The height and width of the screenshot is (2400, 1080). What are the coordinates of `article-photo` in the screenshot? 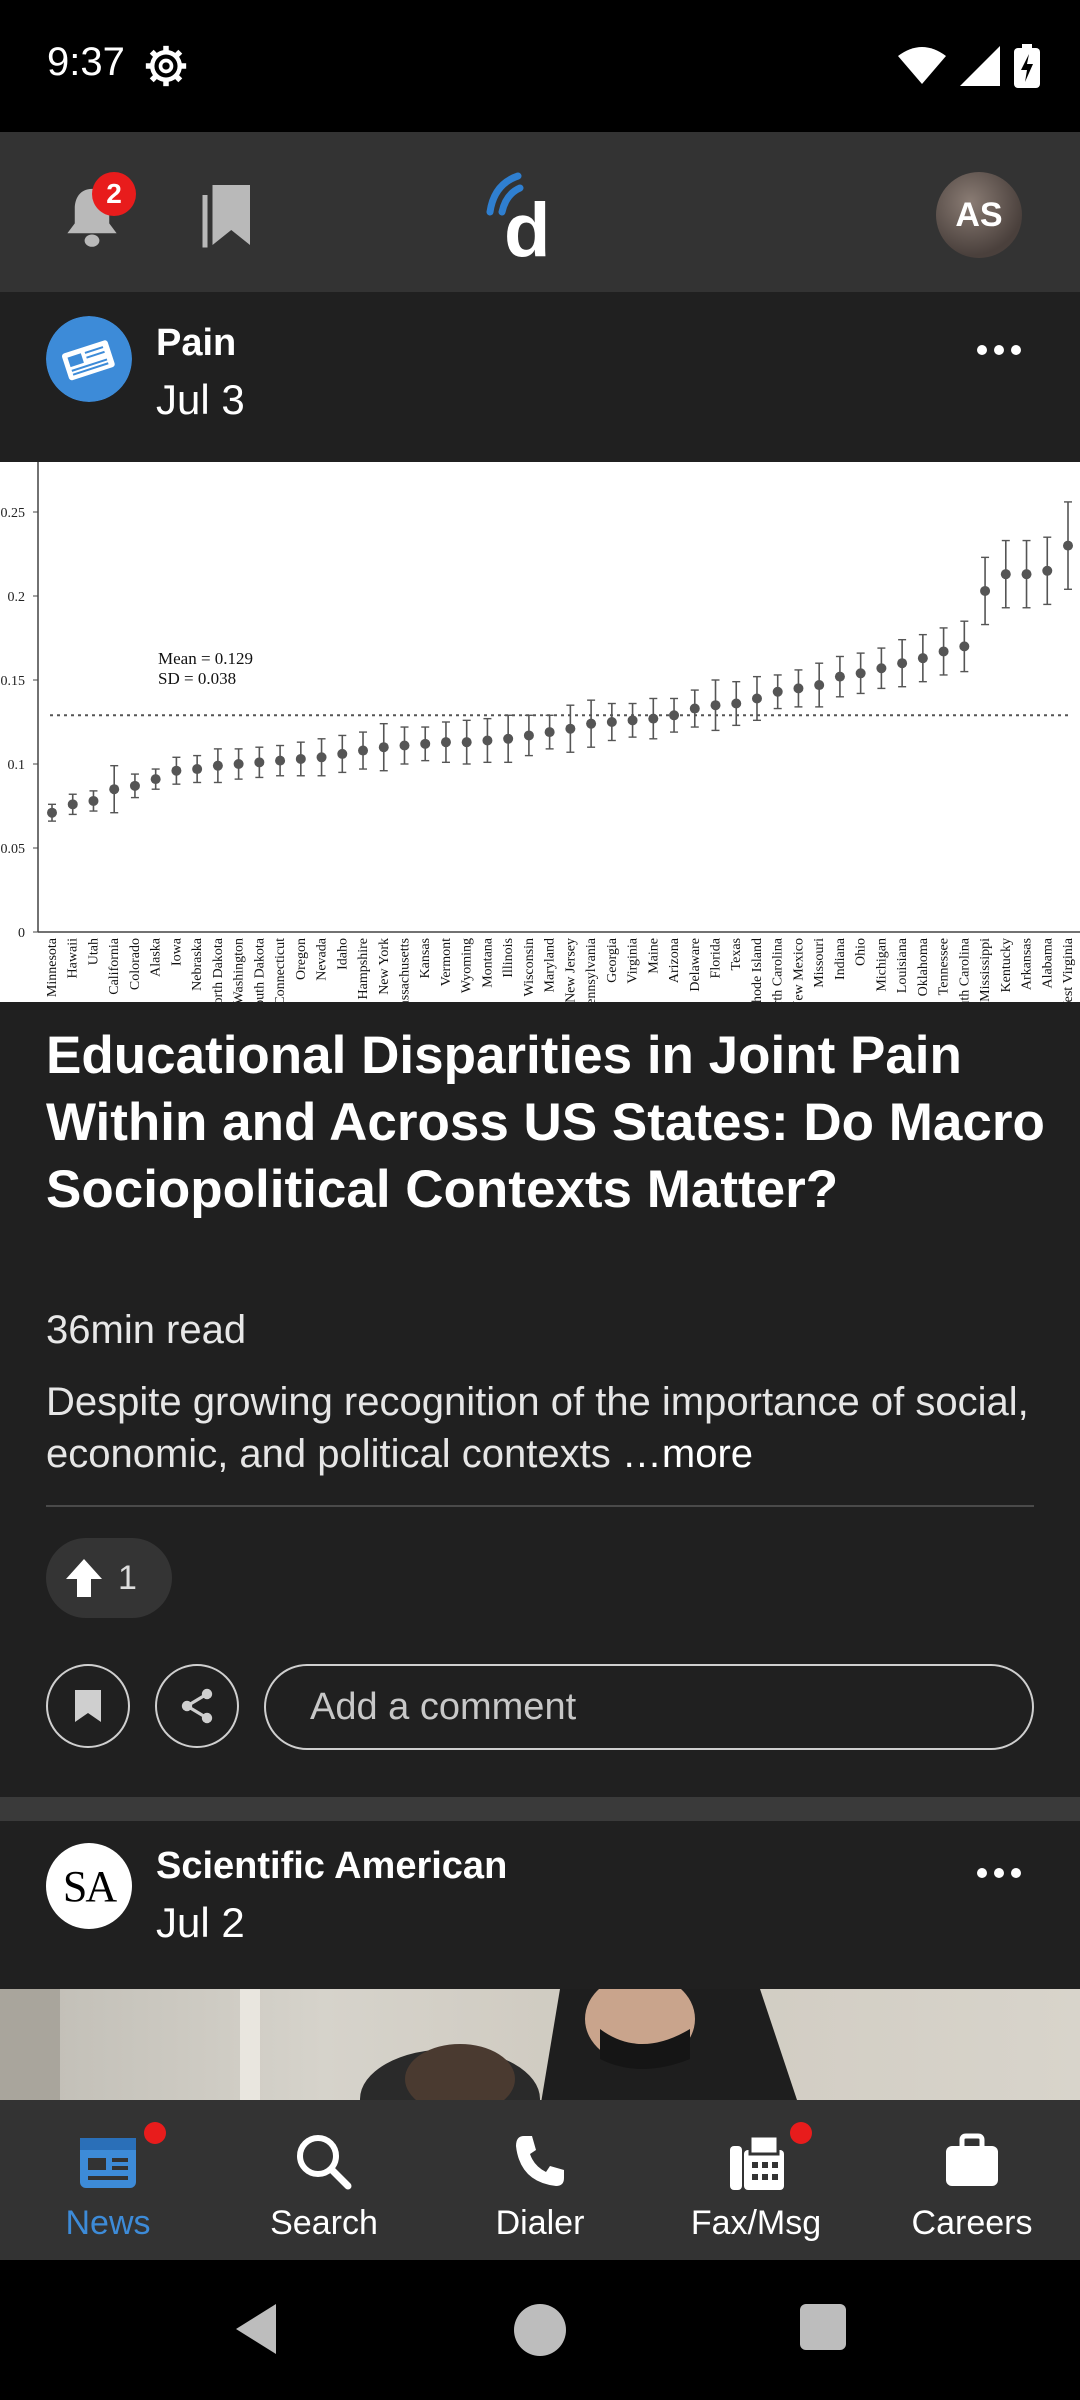 It's located at (540, 2044).